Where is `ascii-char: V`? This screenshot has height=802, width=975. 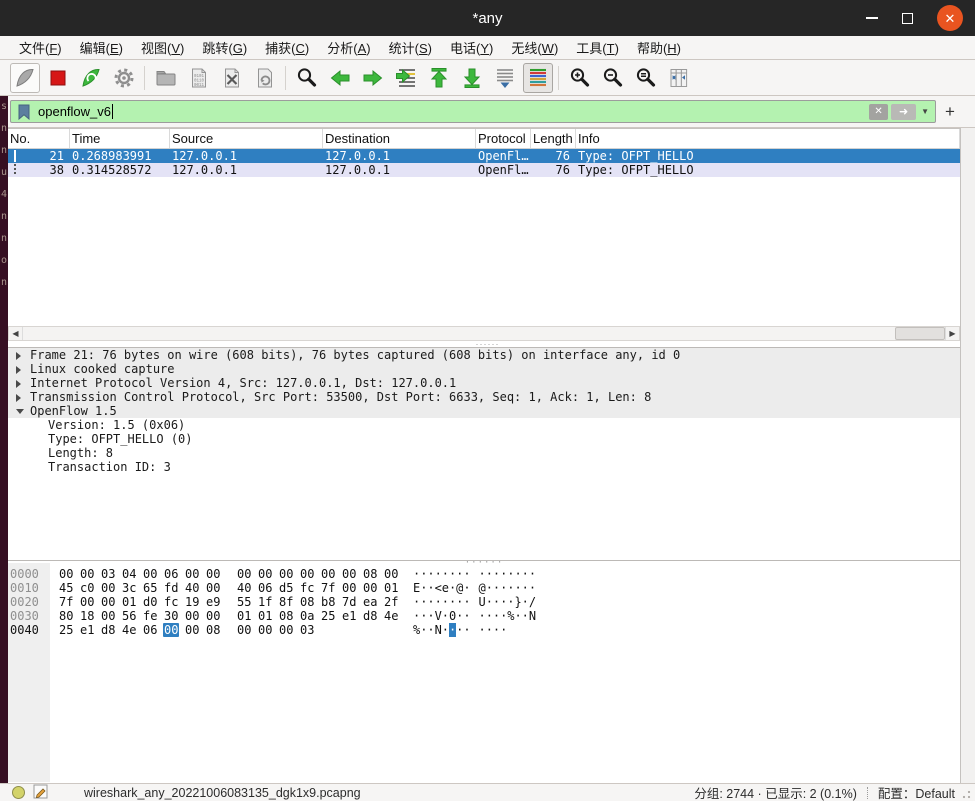
ascii-char: V is located at coordinates (438, 616).